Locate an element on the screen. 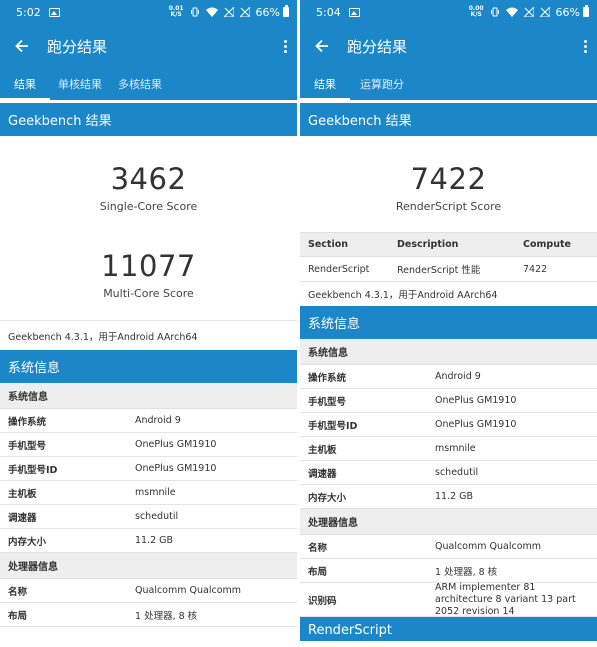 This screenshot has height=647, width=597. multi-core-score: 11077 is located at coordinates (148, 266).